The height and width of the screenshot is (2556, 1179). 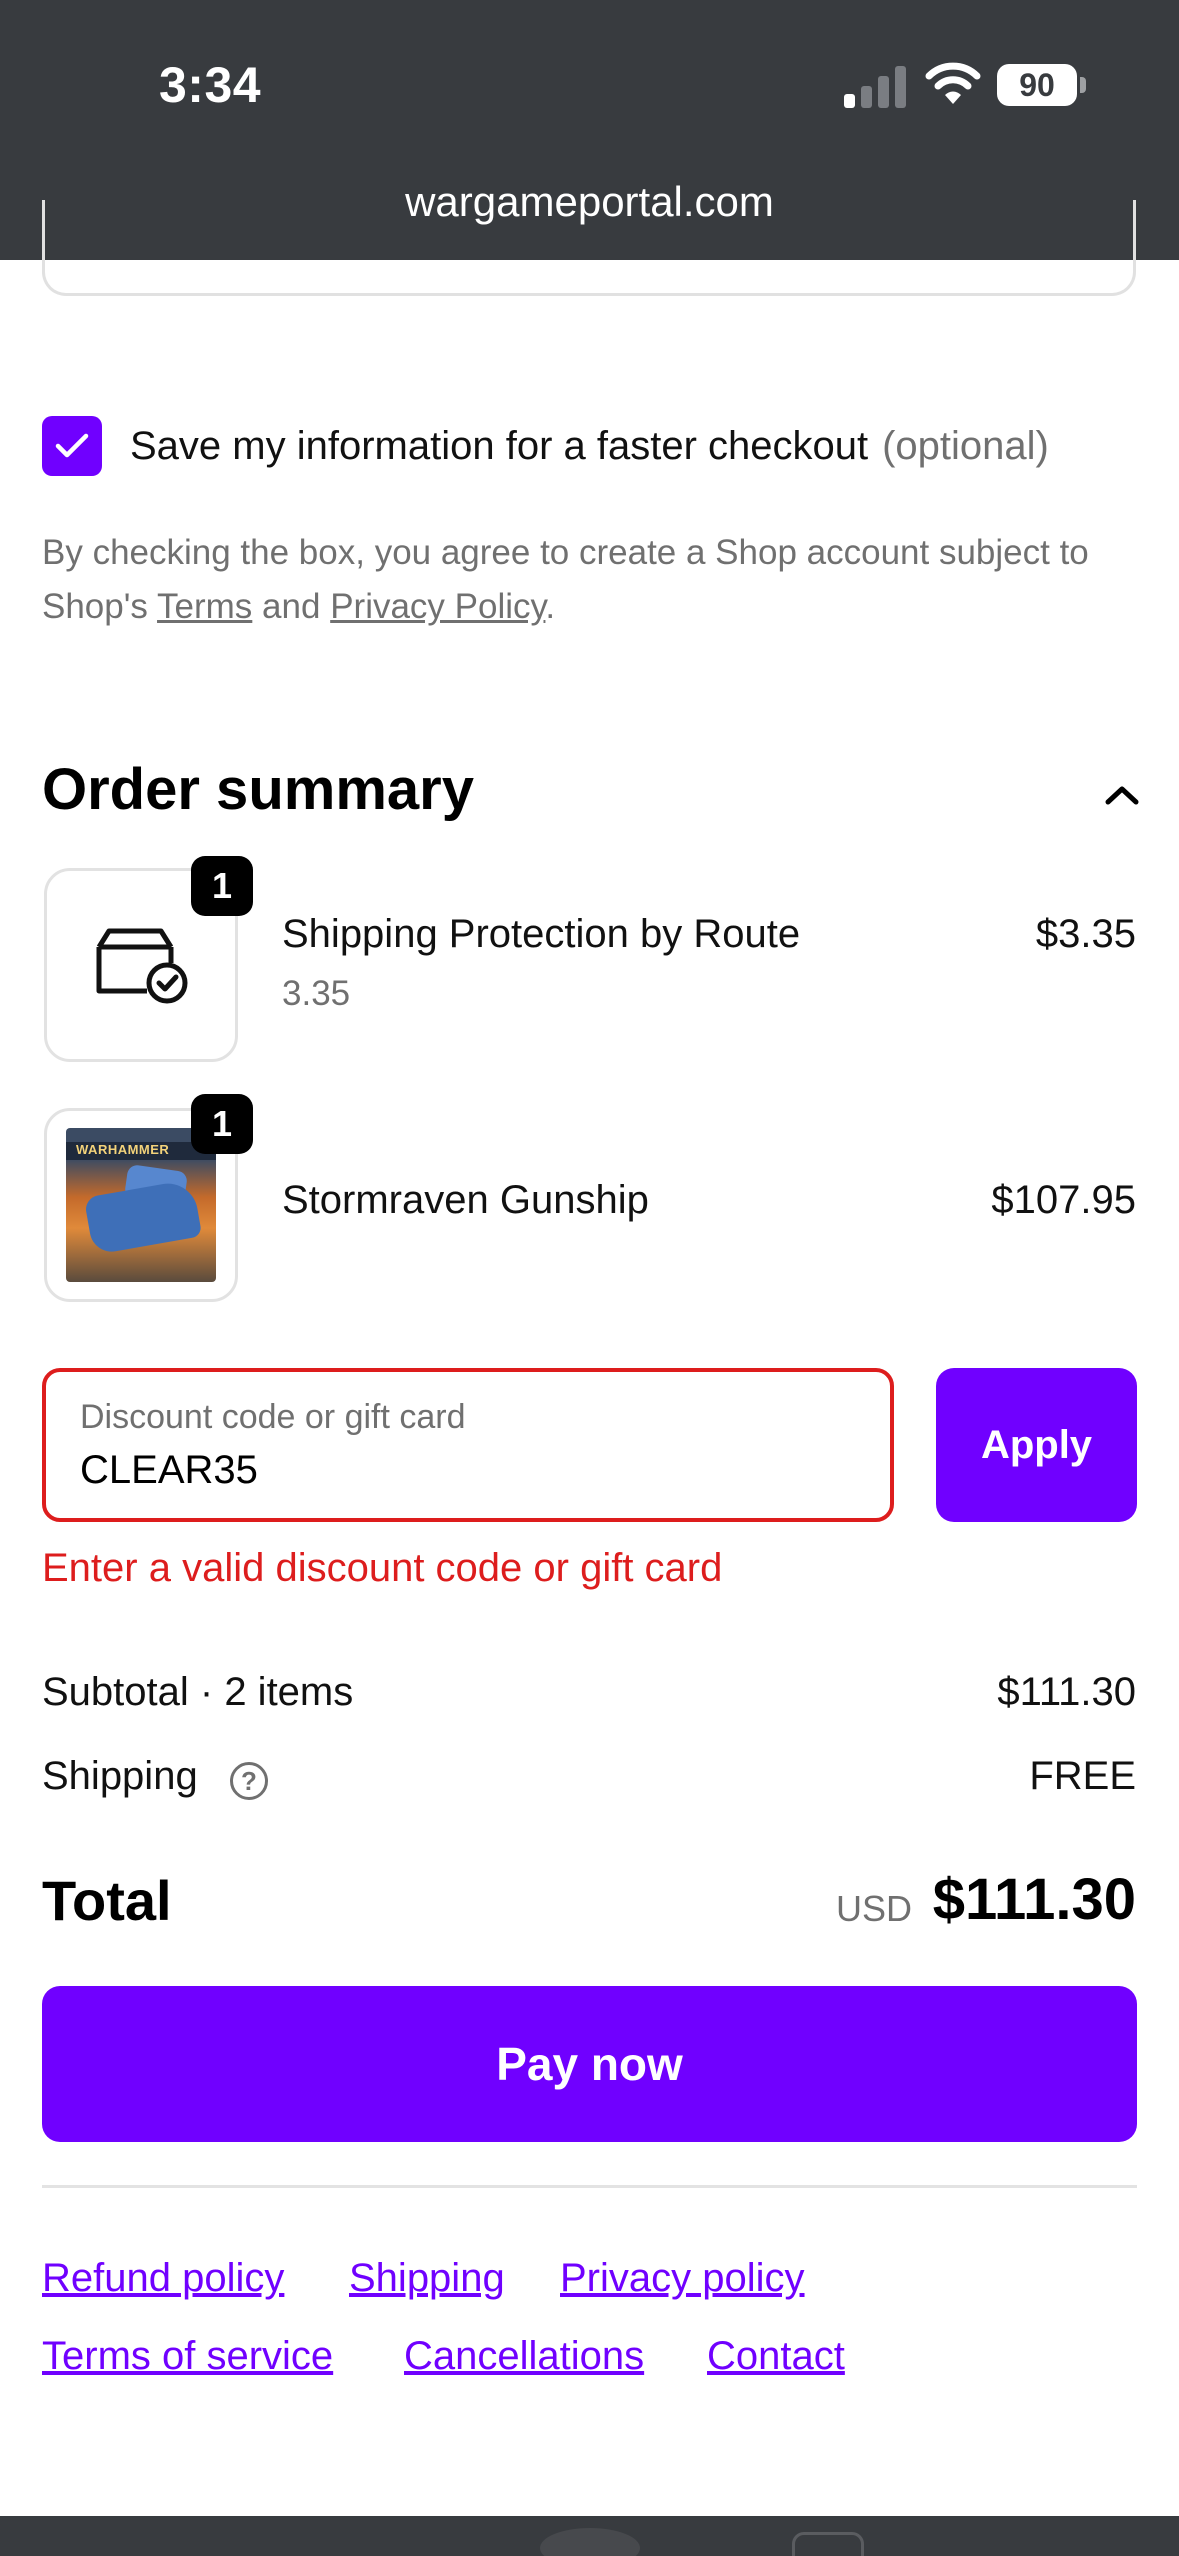 What do you see at coordinates (953, 83) in the screenshot?
I see `wifi-icon` at bounding box center [953, 83].